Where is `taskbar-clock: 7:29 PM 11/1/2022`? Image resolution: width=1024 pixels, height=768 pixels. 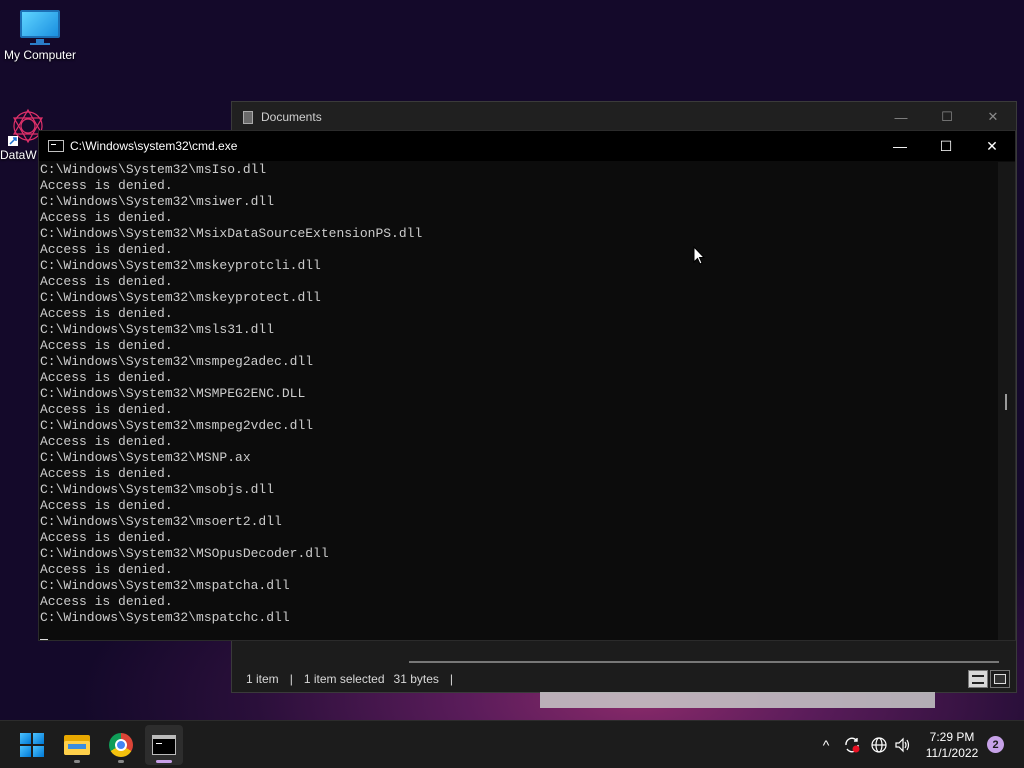
taskbar-clock: 7:29 PM 11/1/2022 is located at coordinates (952, 745).